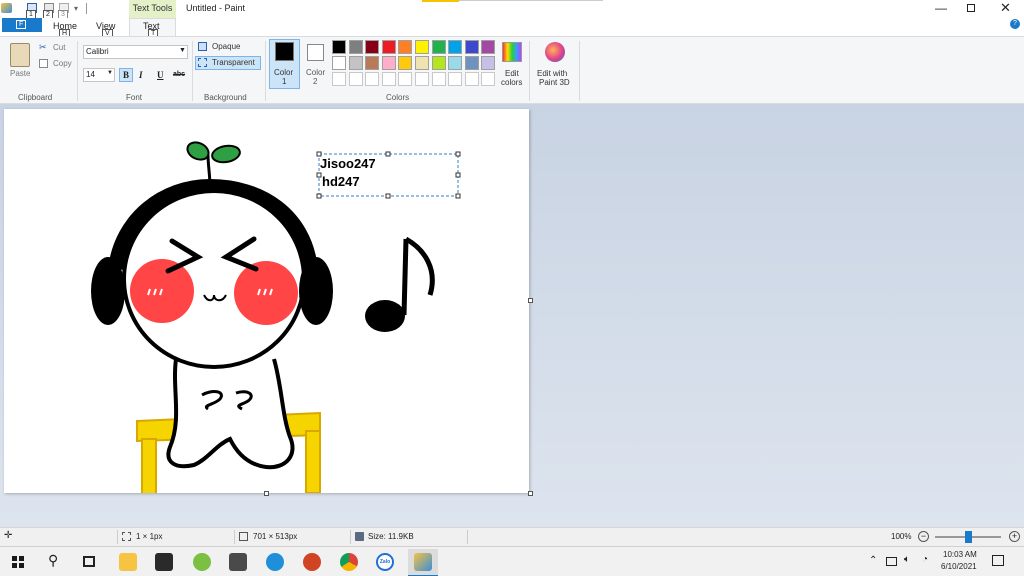 Image resolution: width=1024 pixels, height=576 pixels. What do you see at coordinates (216, 8) in the screenshot?
I see `window-title: Untitled - Paint` at bounding box center [216, 8].